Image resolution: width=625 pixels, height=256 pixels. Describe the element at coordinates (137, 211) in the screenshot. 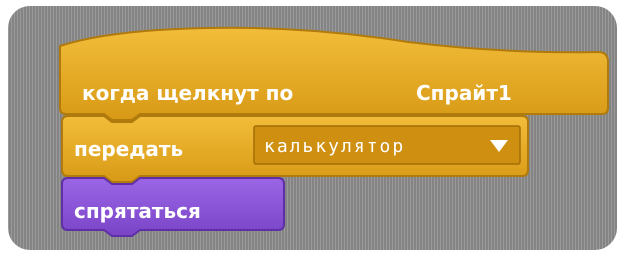

I see `hide-block-label: спрятаться` at that location.